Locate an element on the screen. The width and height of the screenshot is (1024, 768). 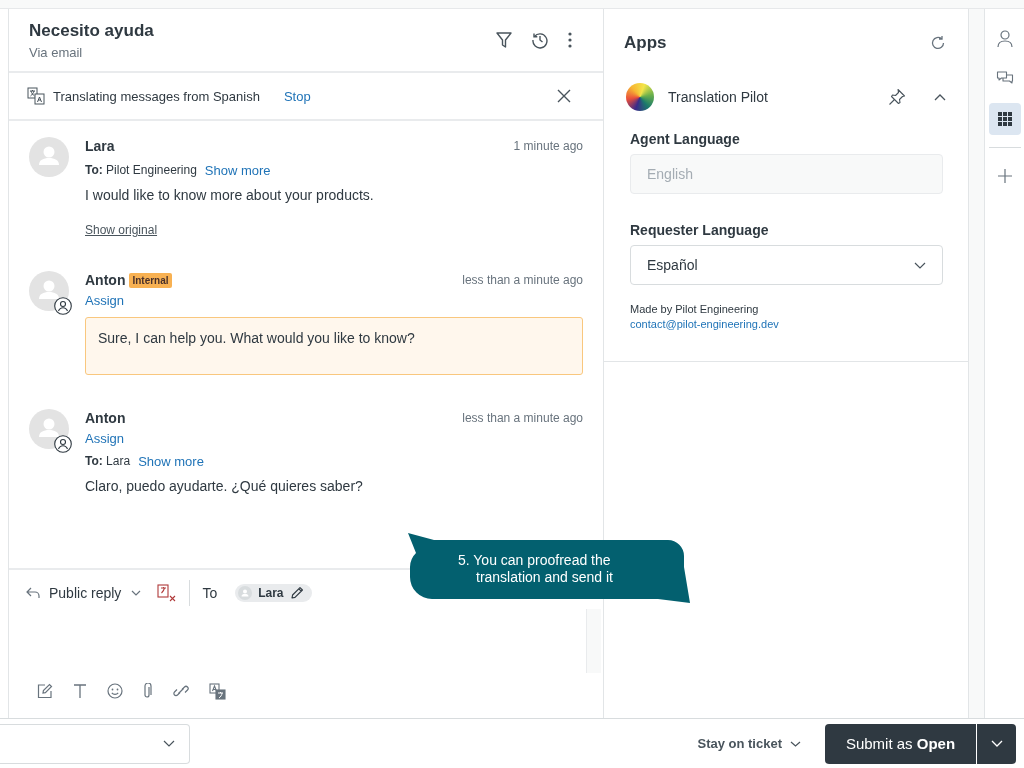
compose-icon is located at coordinates (45, 691).